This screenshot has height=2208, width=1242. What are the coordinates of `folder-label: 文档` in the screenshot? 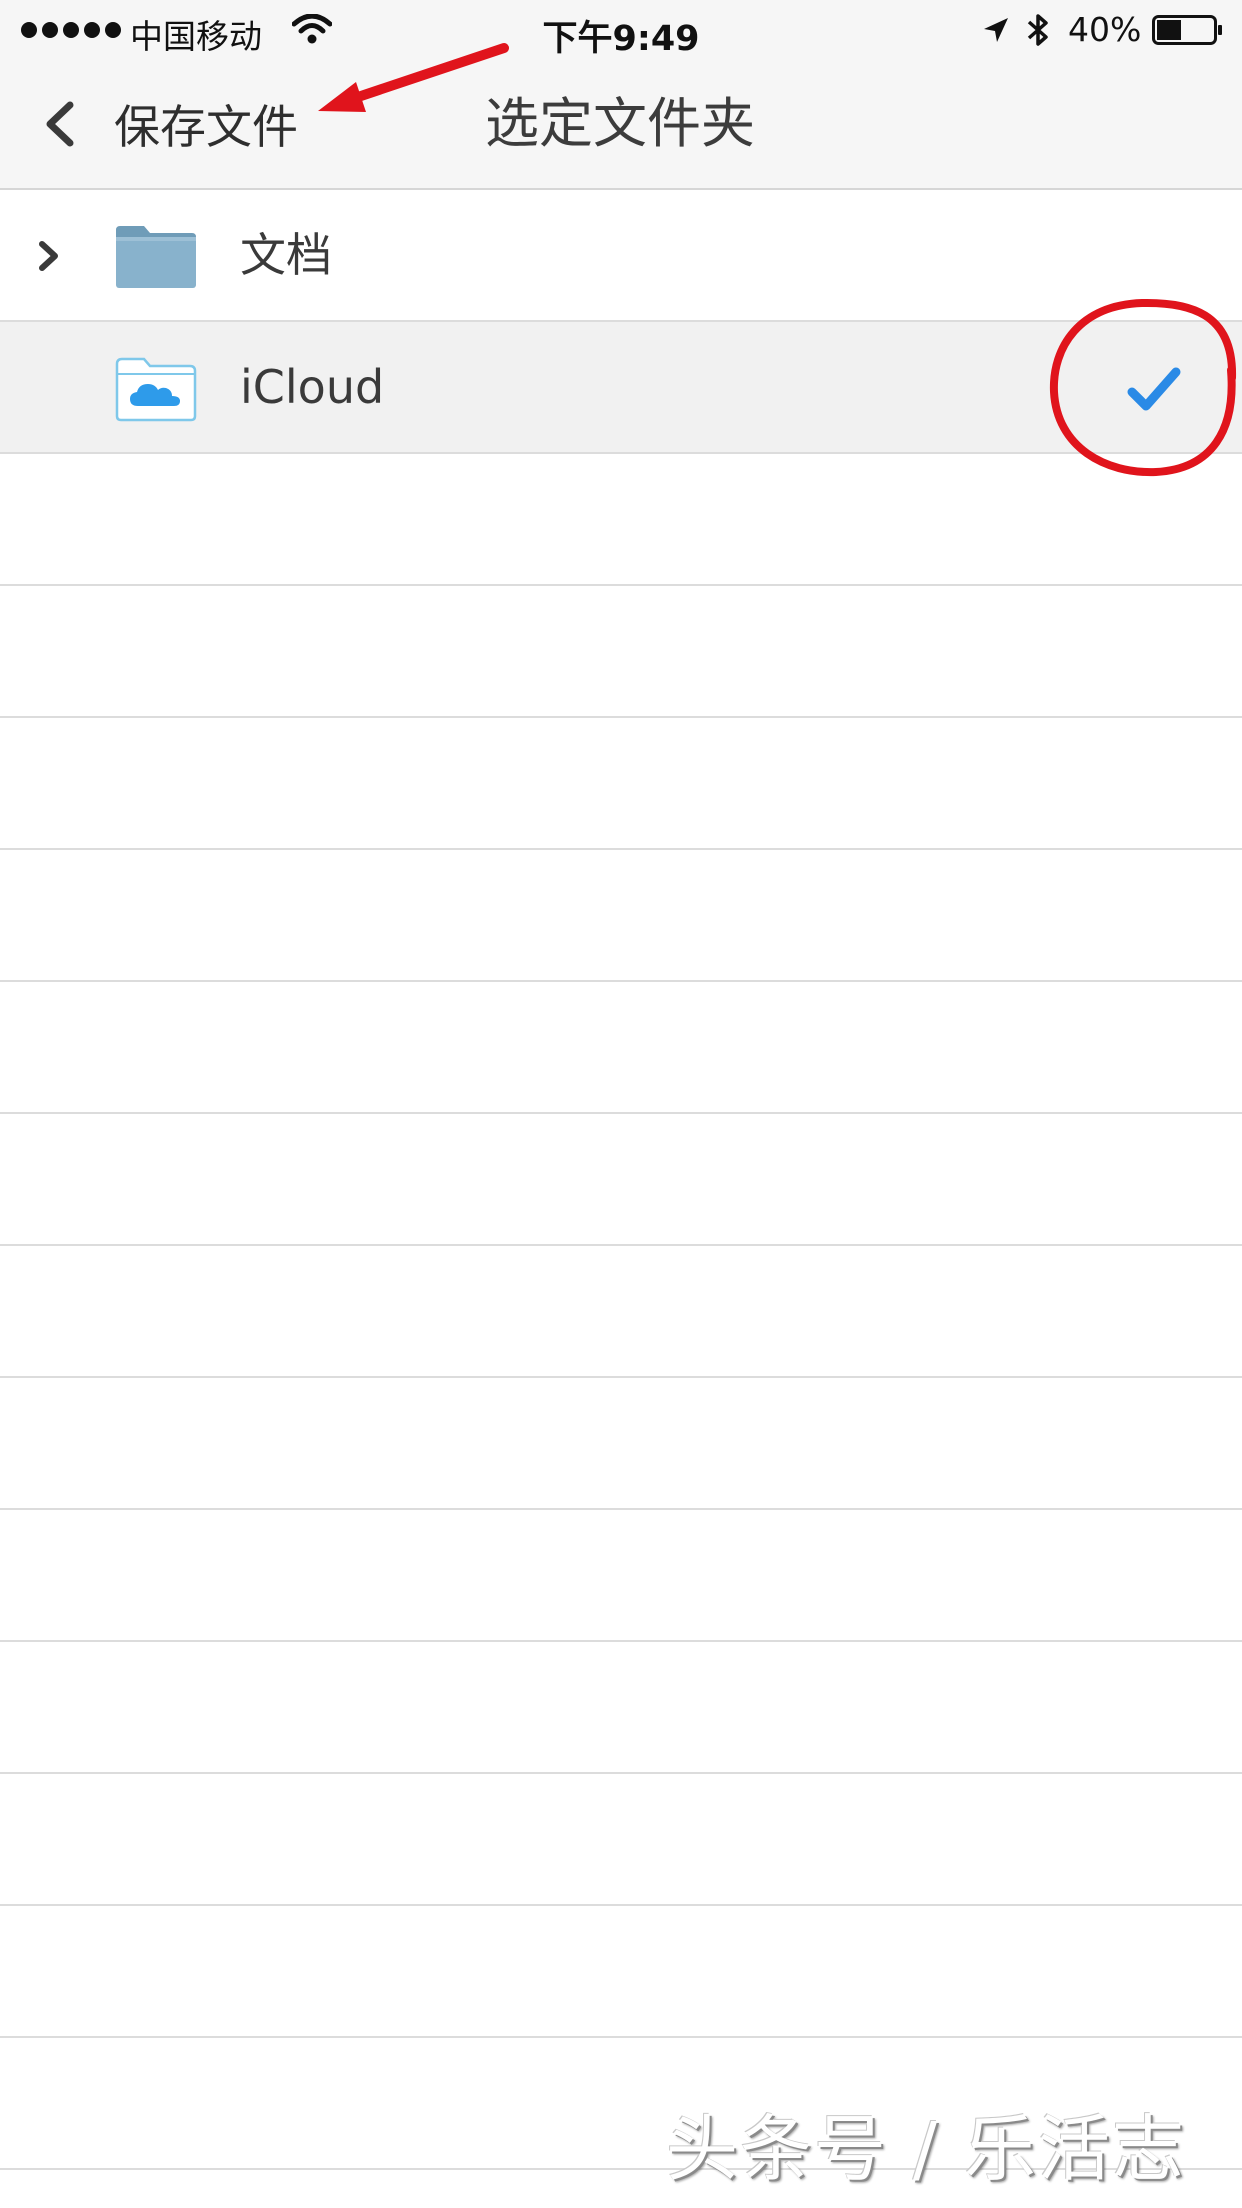 It's located at (286, 255).